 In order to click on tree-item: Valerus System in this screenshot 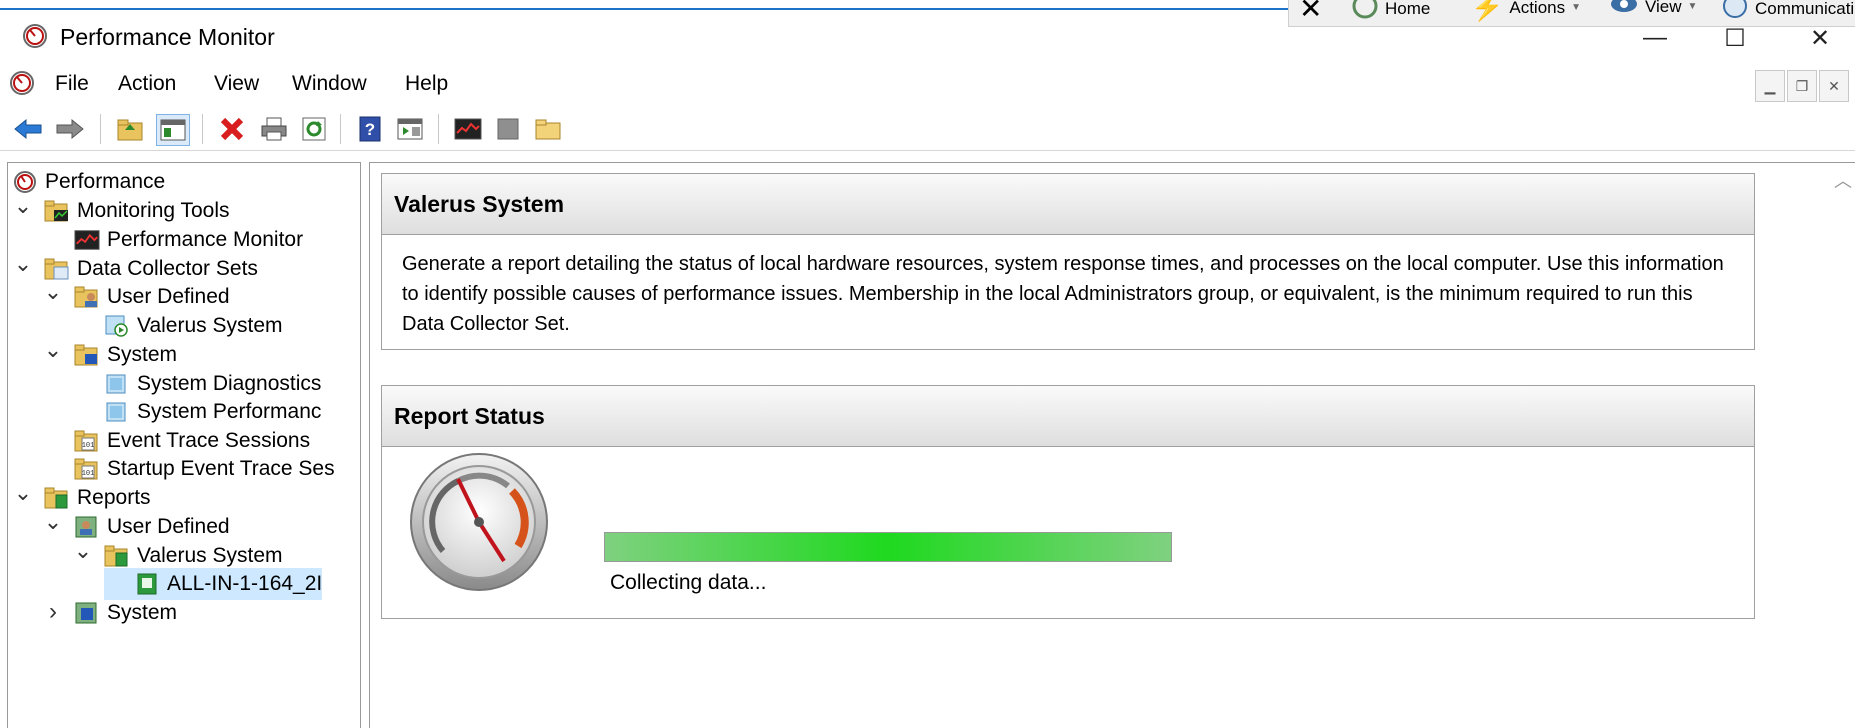, I will do `click(178, 326)`.